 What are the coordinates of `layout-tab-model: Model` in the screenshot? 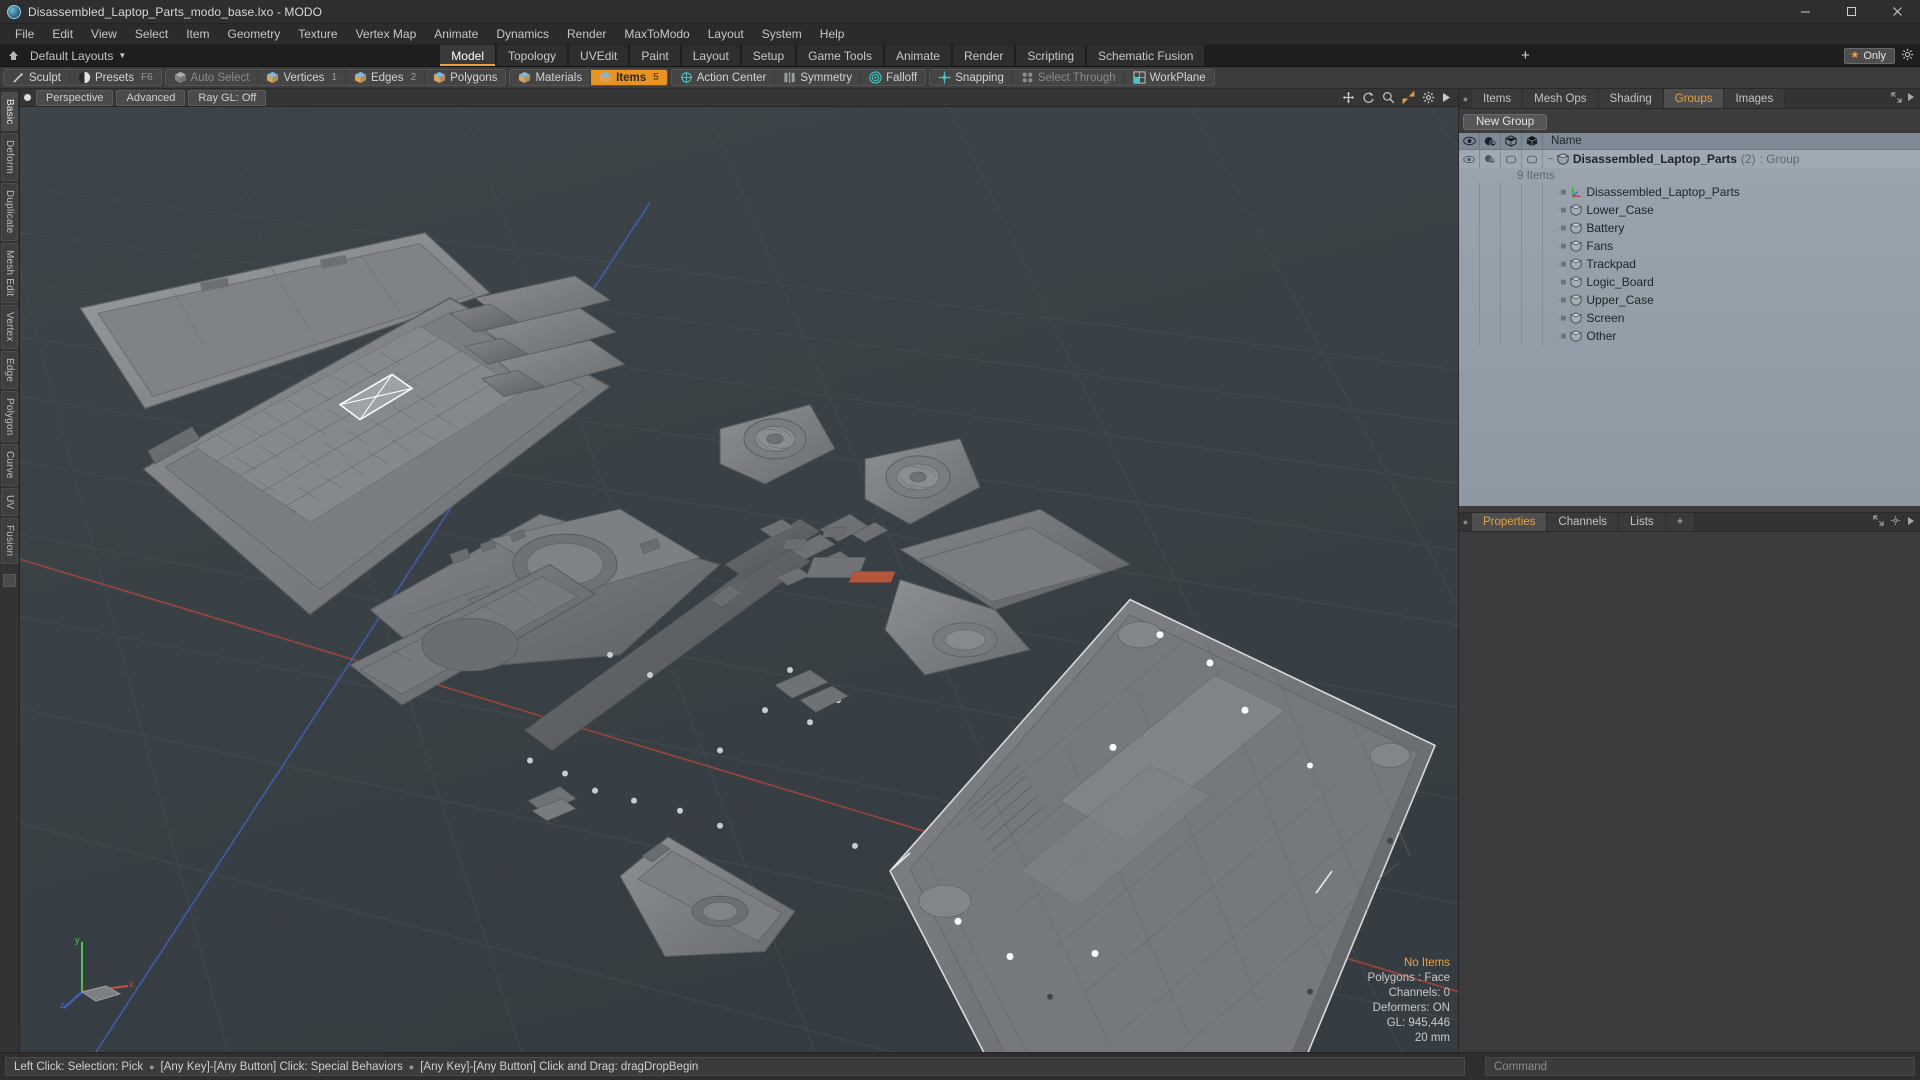 It's located at (467, 55).